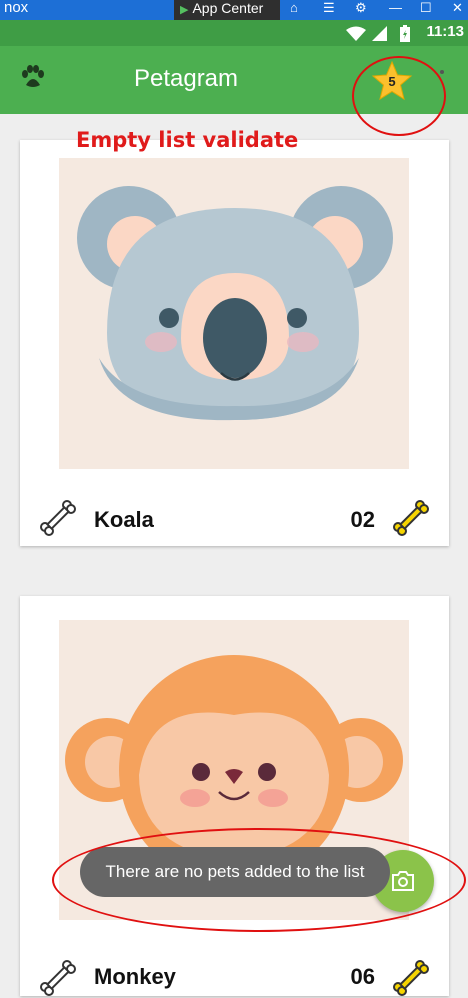 Image resolution: width=468 pixels, height=998 pixels. Describe the element at coordinates (16, 8) in the screenshot. I see `emulator-logo: nox` at that location.